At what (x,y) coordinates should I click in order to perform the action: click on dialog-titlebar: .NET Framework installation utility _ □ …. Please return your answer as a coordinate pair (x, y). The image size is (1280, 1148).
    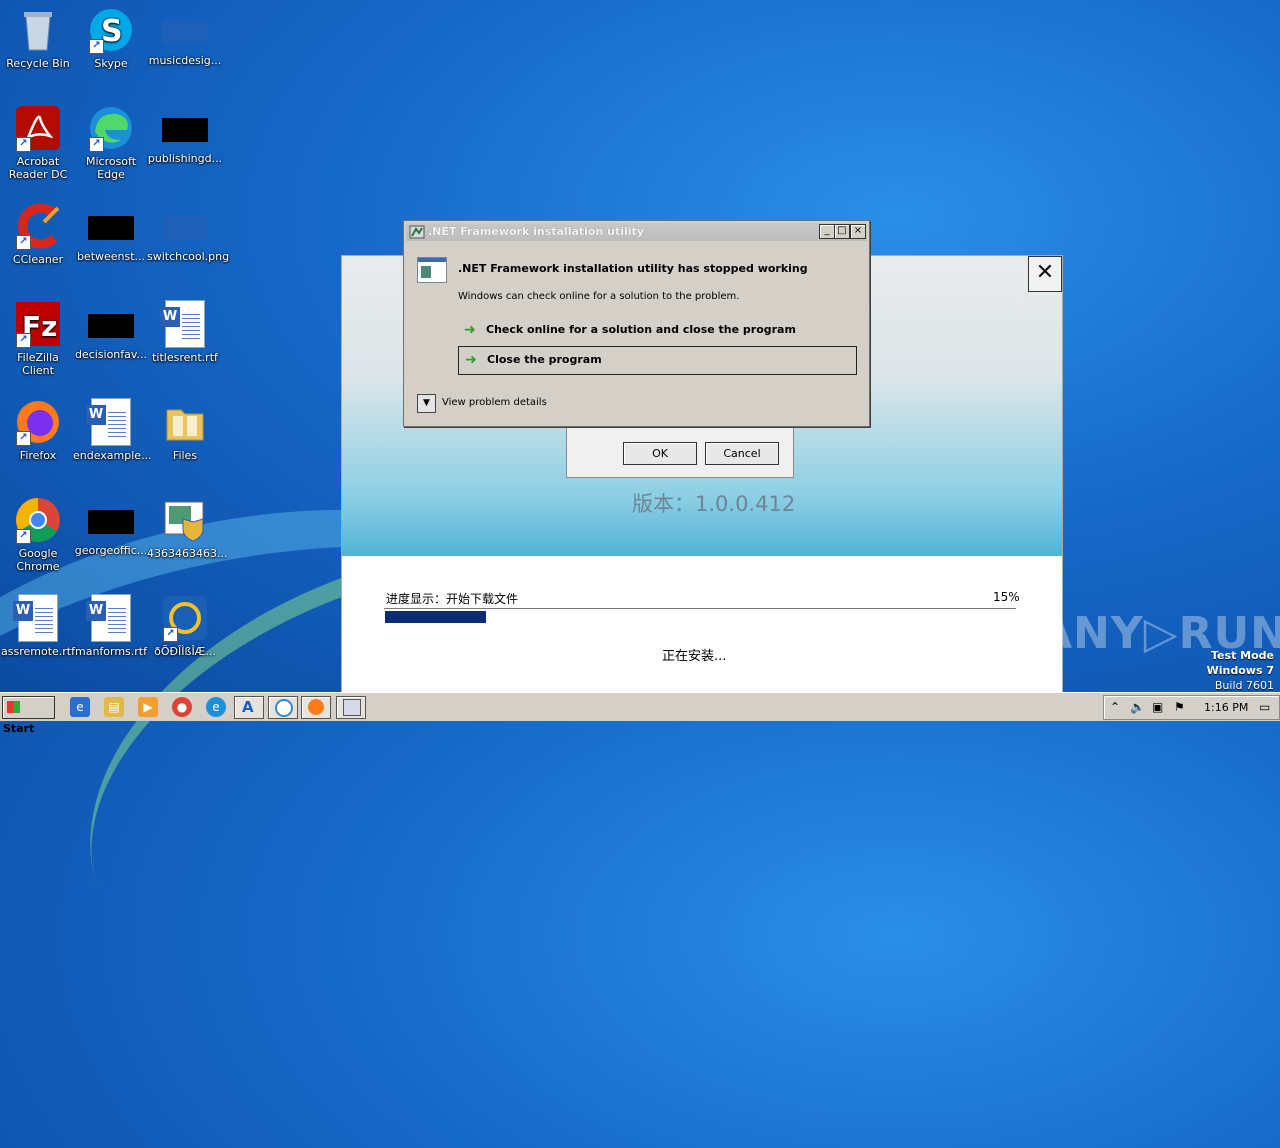
    Looking at the image, I should click on (636, 232).